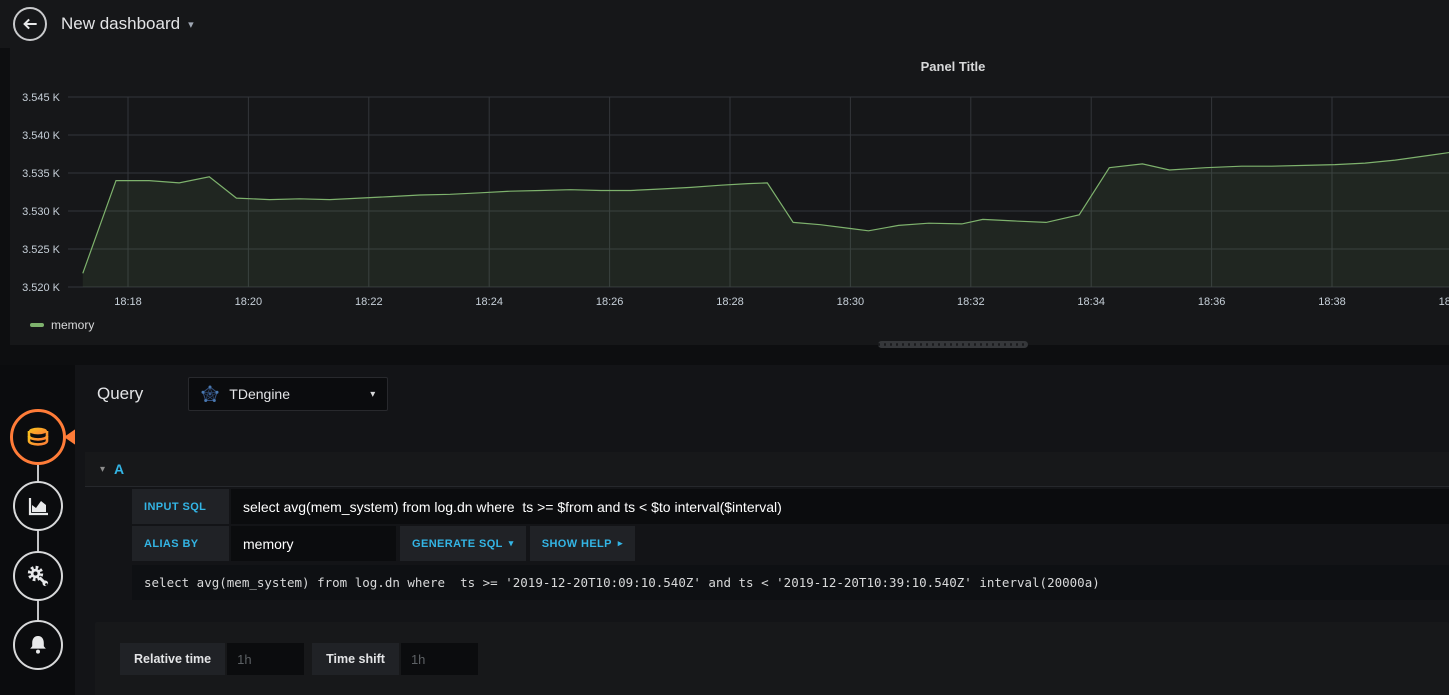 The width and height of the screenshot is (1449, 695). What do you see at coordinates (103, 469) in the screenshot?
I see `collapse-caret-icon: ▾` at bounding box center [103, 469].